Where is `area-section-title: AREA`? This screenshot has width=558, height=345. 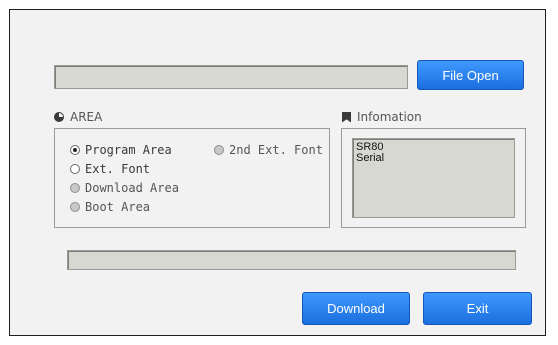
area-section-title: AREA is located at coordinates (78, 117).